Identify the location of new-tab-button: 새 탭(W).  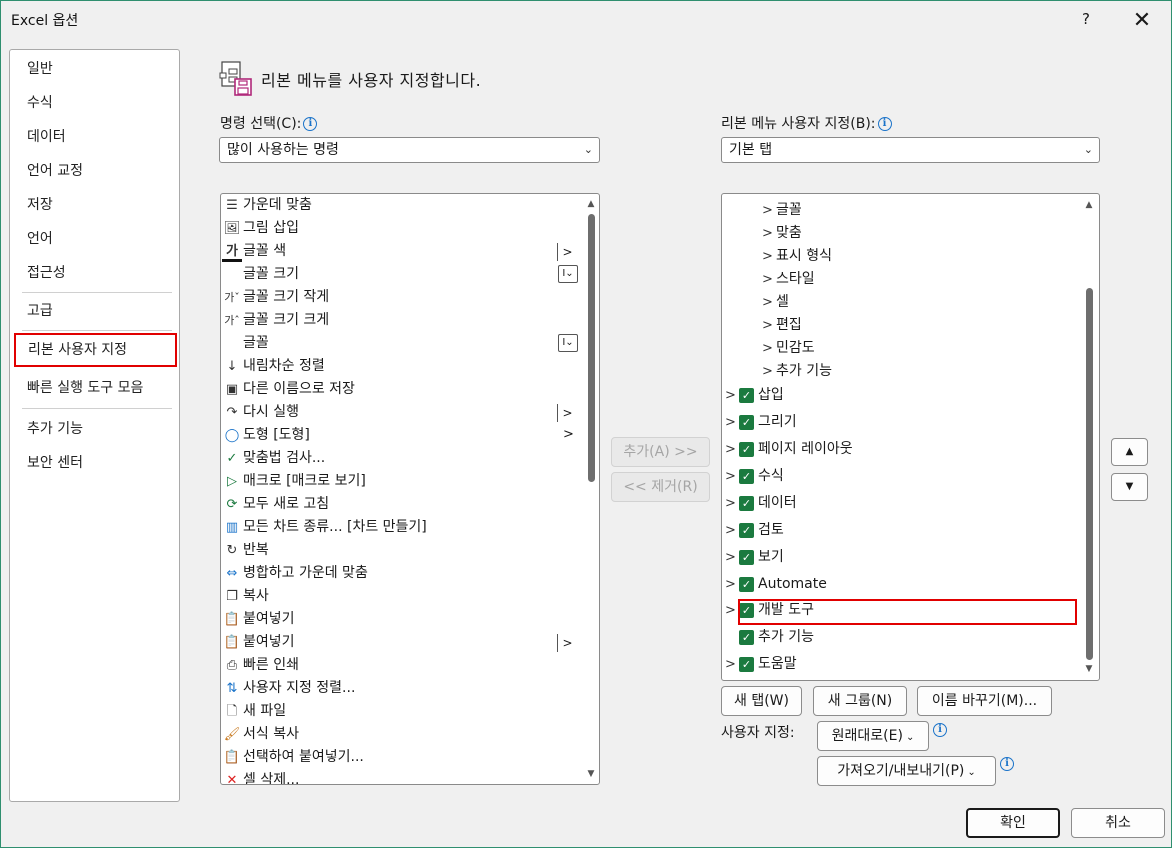
(761, 701).